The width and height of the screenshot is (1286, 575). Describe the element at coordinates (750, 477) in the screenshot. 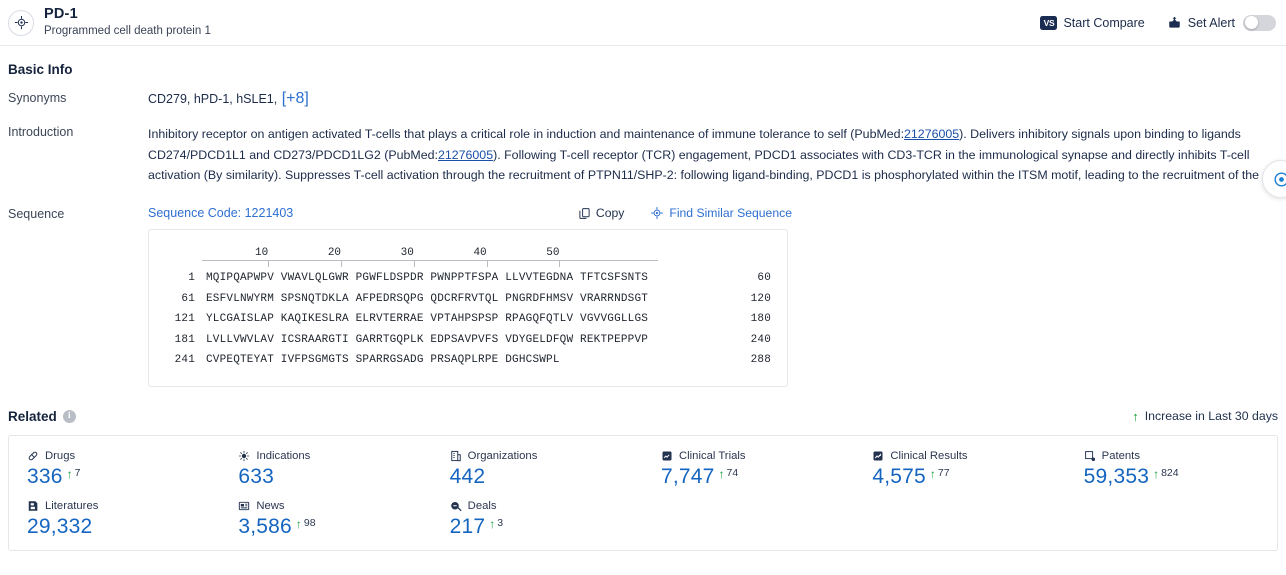

I see `card-value-row: 7,747 ↑ 74` at that location.